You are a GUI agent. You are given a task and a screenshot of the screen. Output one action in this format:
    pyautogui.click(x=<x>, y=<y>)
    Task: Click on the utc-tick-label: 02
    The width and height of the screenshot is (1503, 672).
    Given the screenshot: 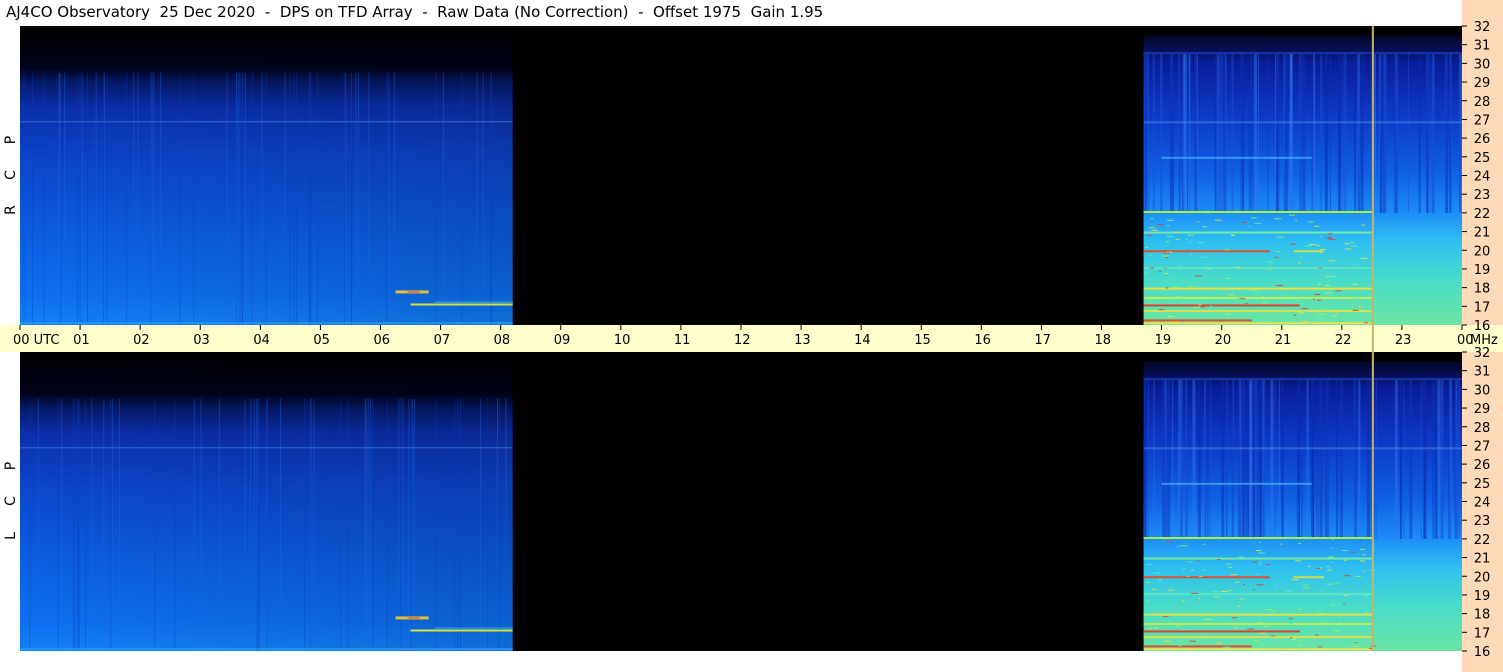 What is the action you would take?
    pyautogui.click(x=141, y=340)
    